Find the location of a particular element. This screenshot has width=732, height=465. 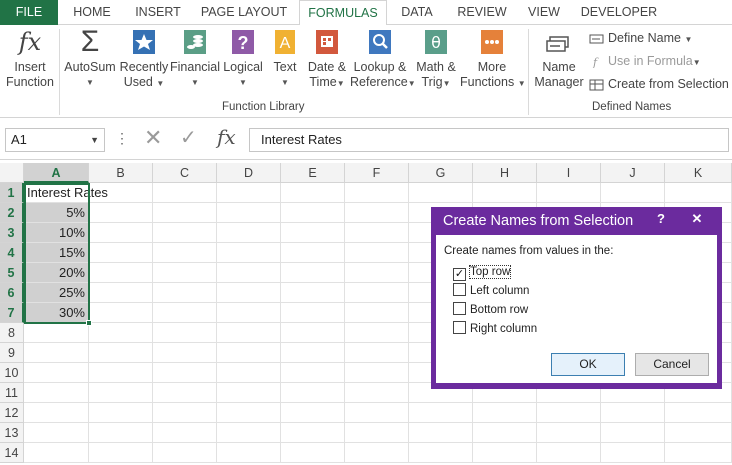

cell-e12 is located at coordinates (313, 413).